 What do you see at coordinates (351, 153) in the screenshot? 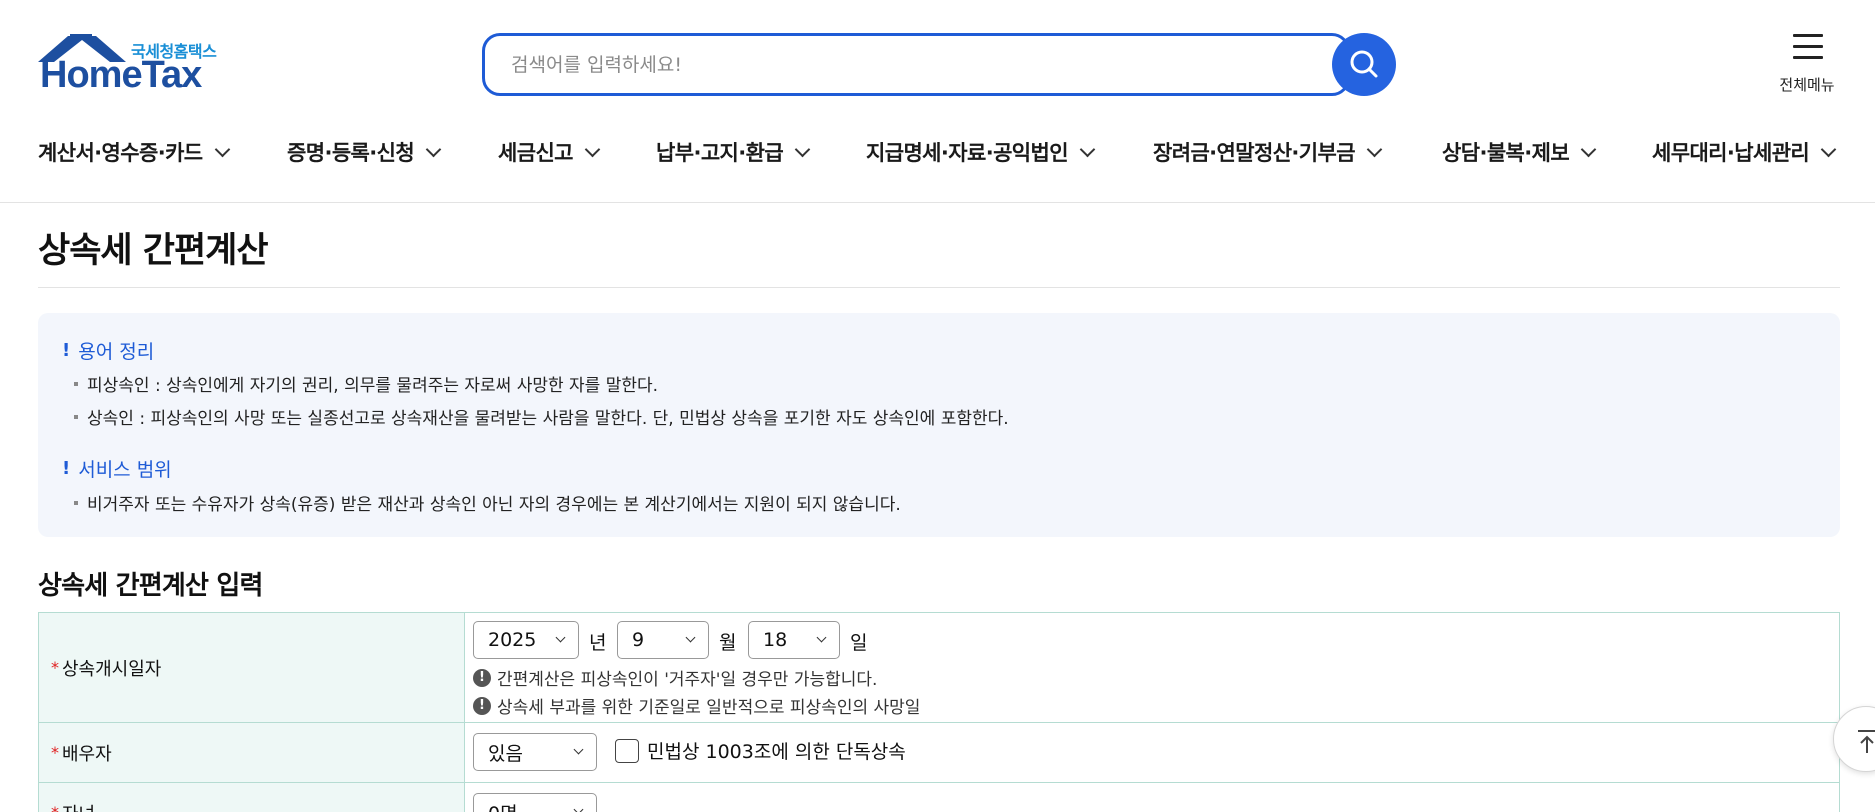
I see `gnb-item-label: 증명·등록·신청` at bounding box center [351, 153].